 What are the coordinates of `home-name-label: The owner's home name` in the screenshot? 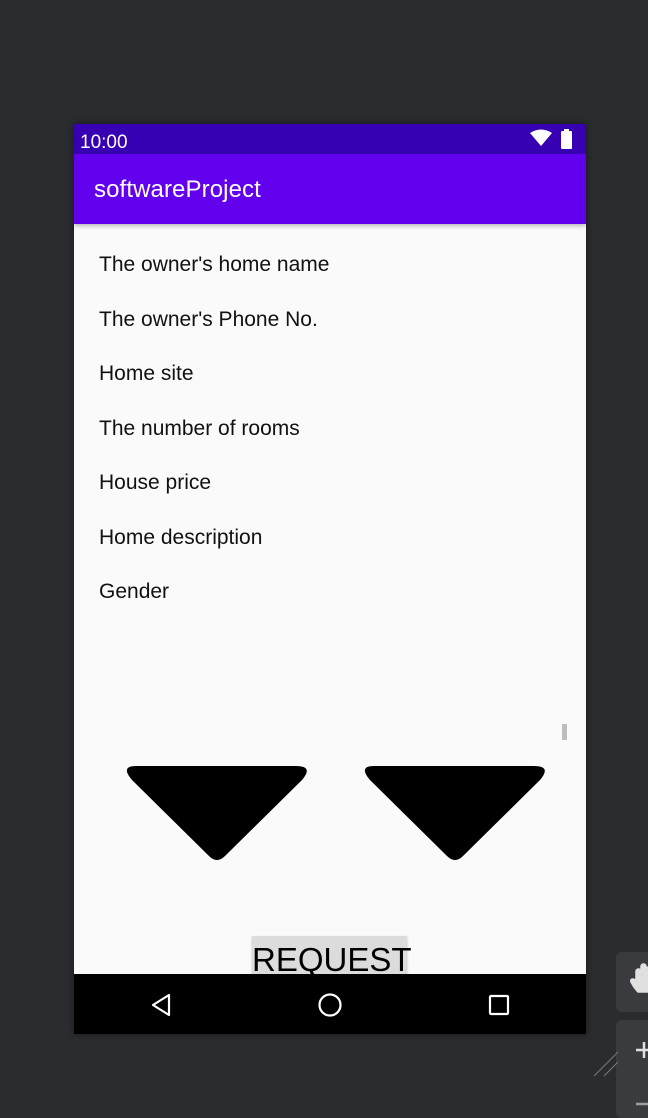 It's located at (214, 264).